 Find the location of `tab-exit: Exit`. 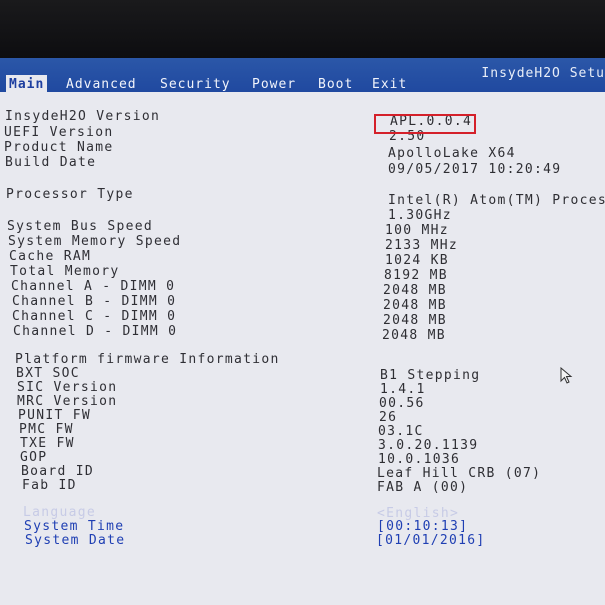

tab-exit: Exit is located at coordinates (389, 85).